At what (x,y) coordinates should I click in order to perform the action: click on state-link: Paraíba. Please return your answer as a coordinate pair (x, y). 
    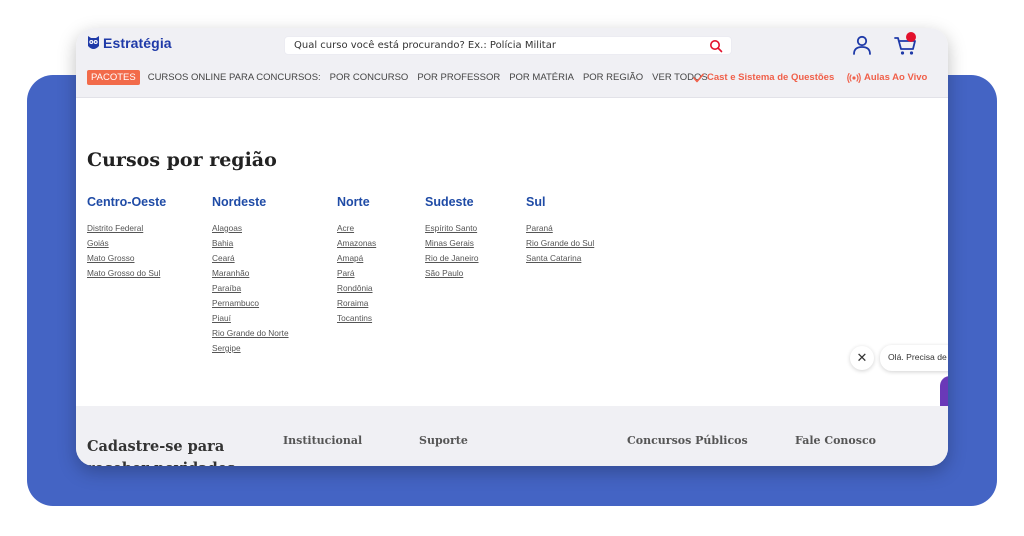
    Looking at the image, I should click on (250, 290).